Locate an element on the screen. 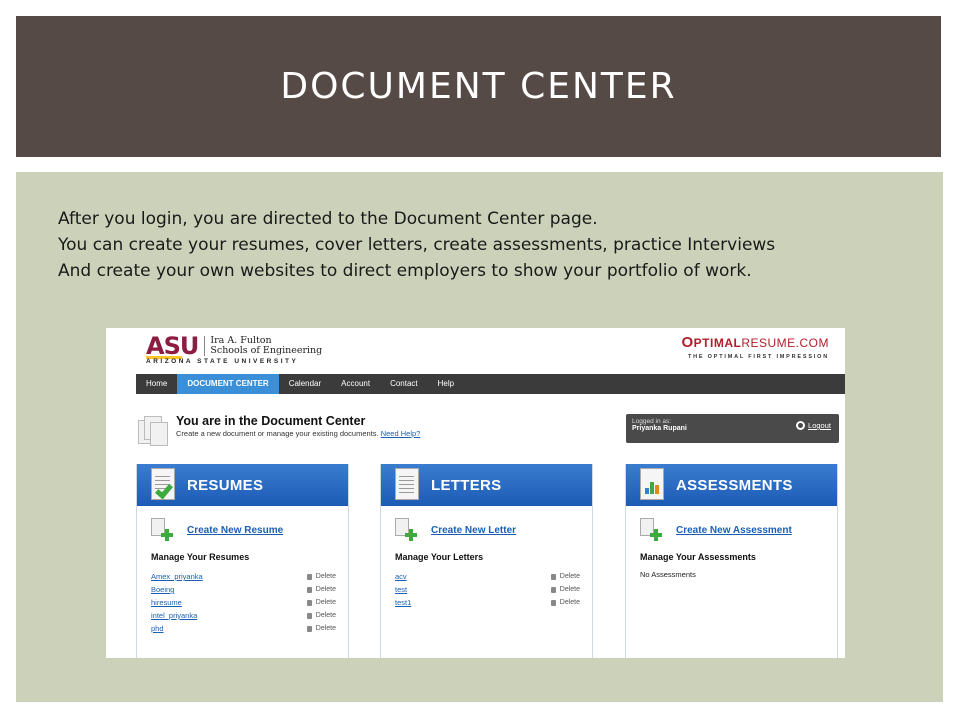 Image resolution: width=960 pixels, height=720 pixels. manage-assessments-heading: Manage Your Assessments is located at coordinates (698, 557).